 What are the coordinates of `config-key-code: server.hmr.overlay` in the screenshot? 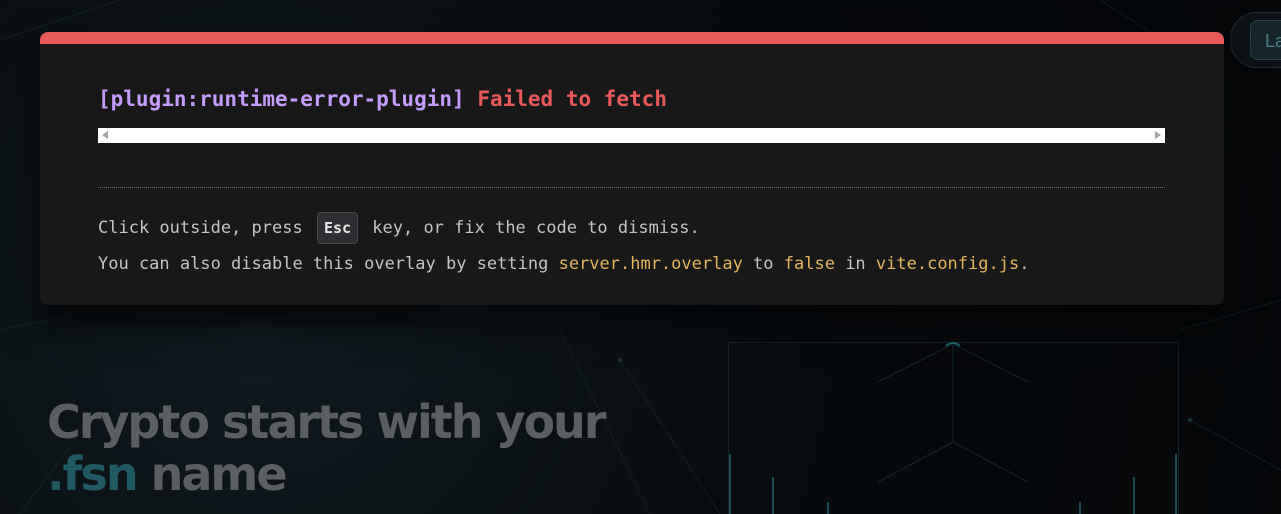 It's located at (650, 264).